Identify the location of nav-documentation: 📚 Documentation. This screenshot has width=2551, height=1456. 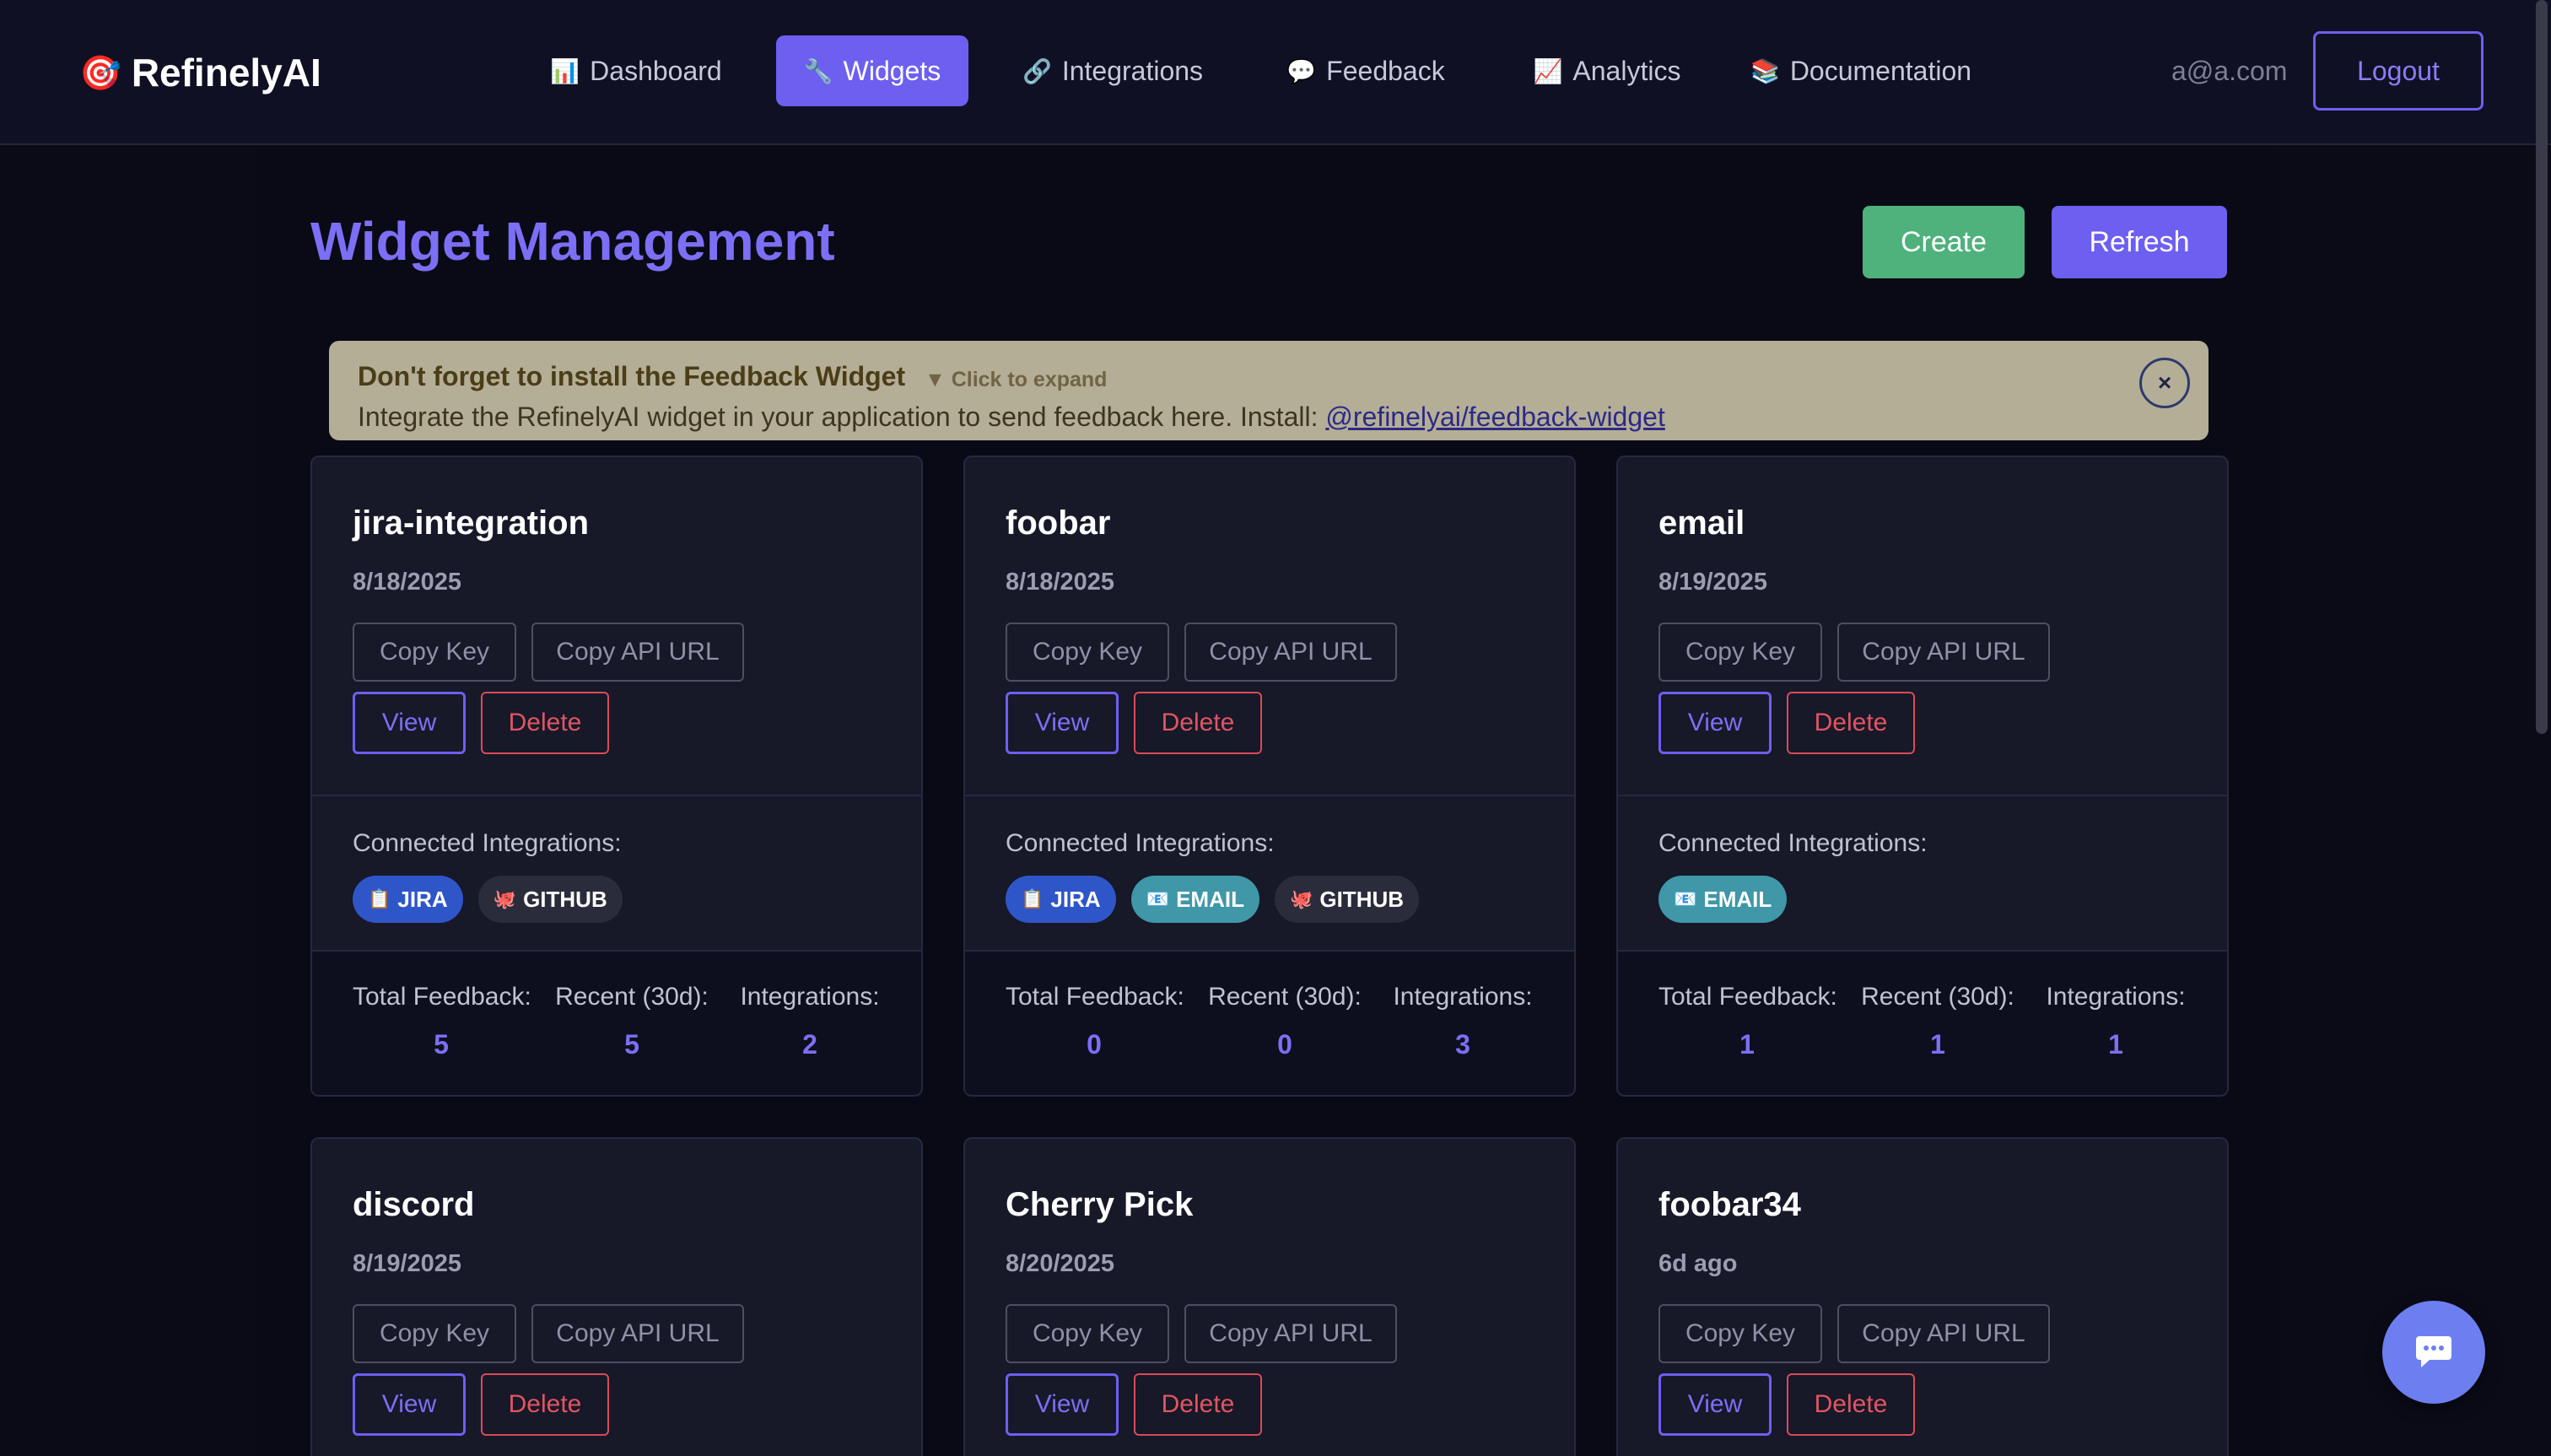
(1861, 70).